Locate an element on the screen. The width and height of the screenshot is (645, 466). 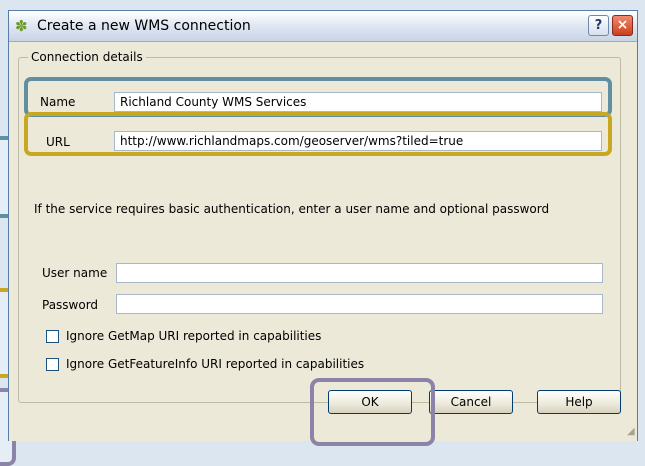
password-label: Password is located at coordinates (70, 305).